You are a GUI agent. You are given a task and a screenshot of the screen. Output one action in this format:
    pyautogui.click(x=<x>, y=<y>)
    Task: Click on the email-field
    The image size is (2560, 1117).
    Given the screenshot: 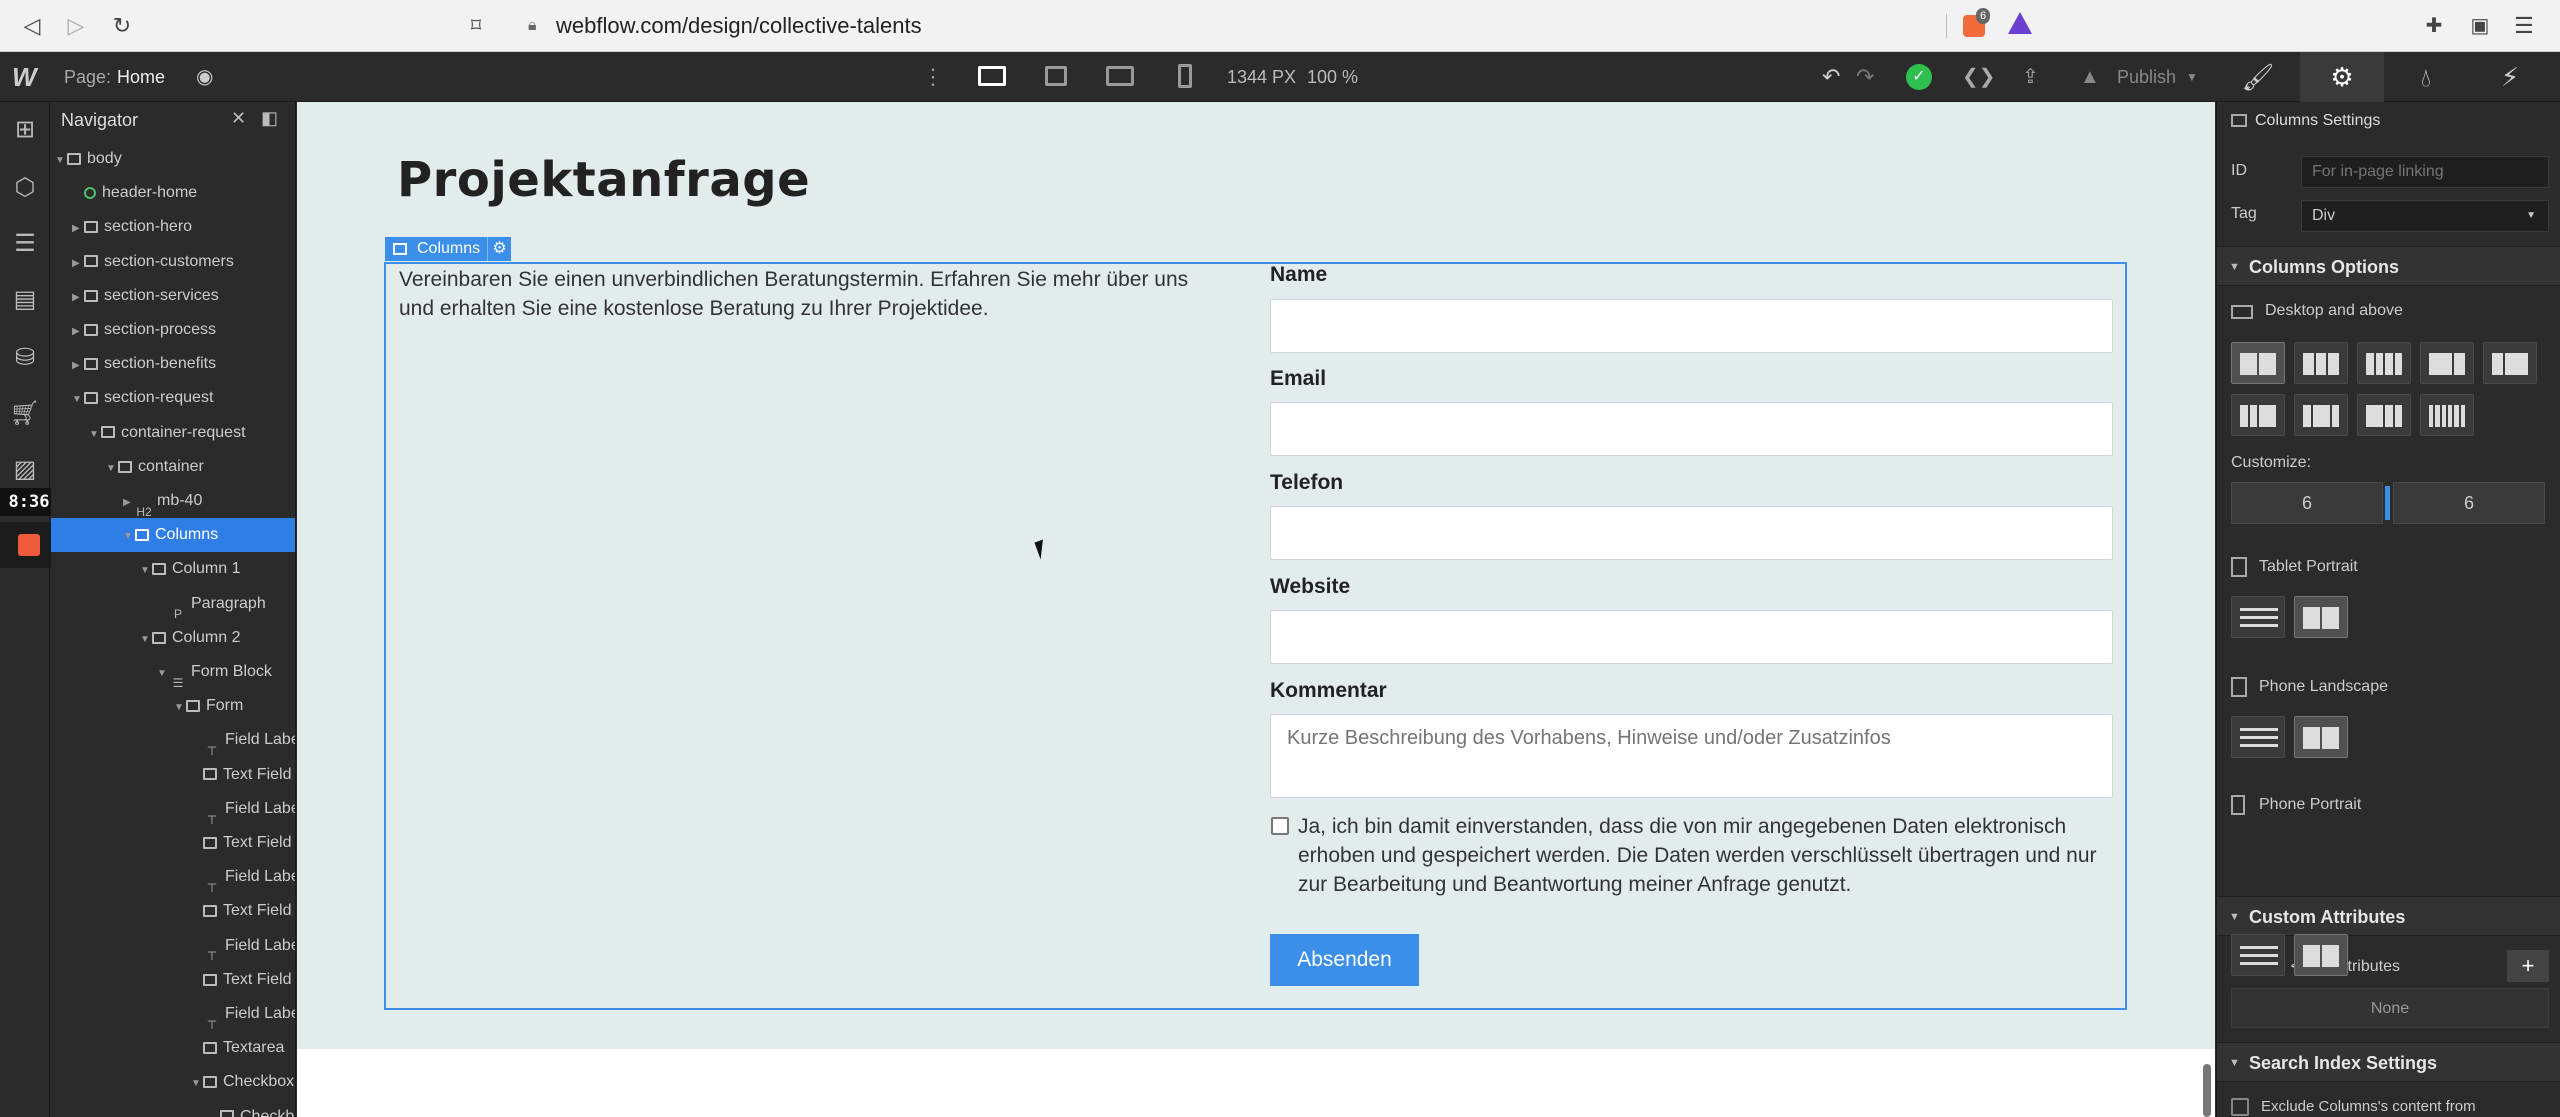 What is the action you would take?
    pyautogui.click(x=1691, y=429)
    